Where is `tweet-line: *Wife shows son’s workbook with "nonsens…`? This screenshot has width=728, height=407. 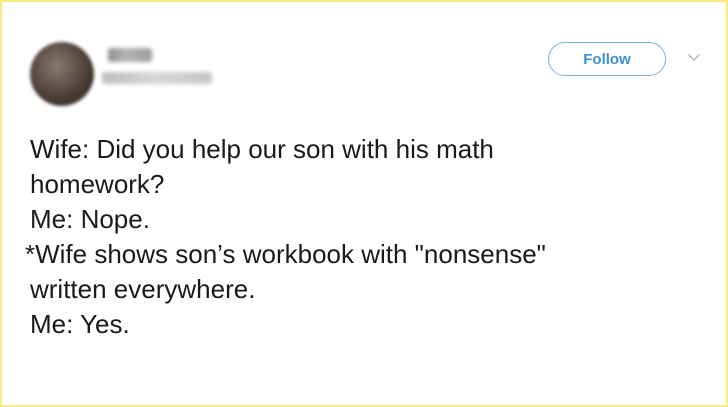
tweet-line: *Wife shows son’s workbook with "nonsens… is located at coordinates (285, 254).